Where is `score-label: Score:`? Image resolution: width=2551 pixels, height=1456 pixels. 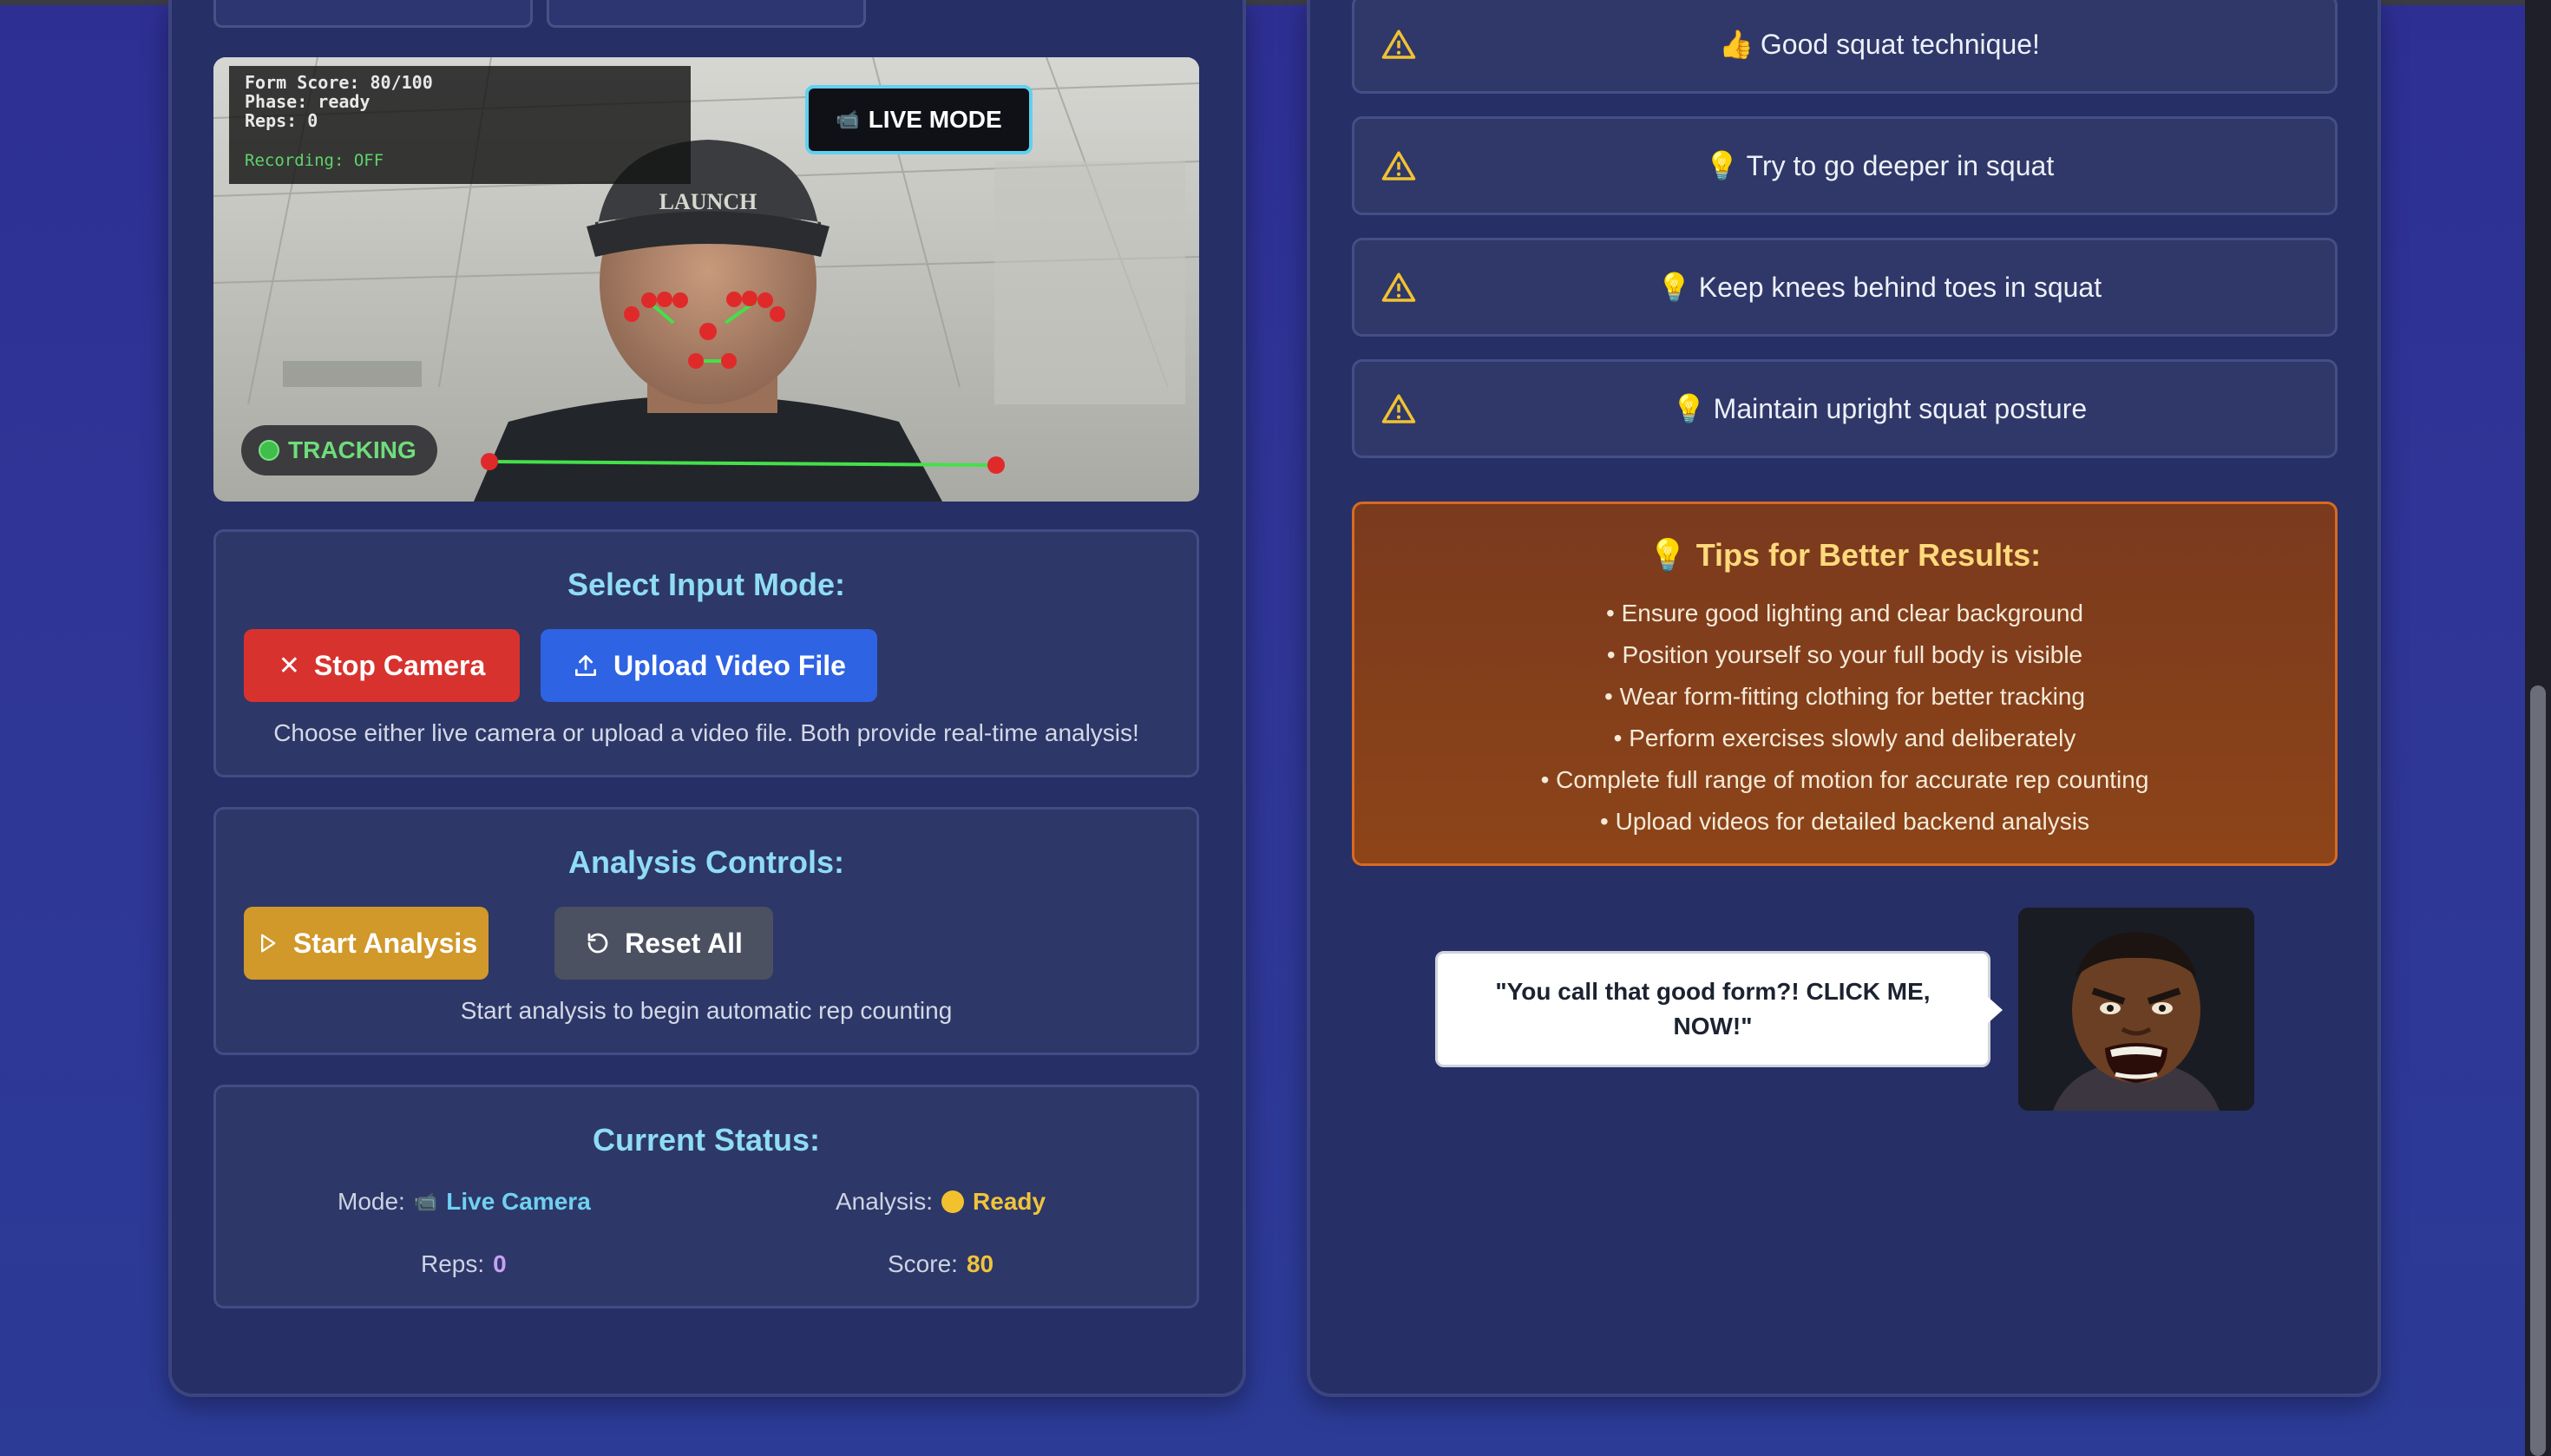
score-label: Score: is located at coordinates (923, 1263).